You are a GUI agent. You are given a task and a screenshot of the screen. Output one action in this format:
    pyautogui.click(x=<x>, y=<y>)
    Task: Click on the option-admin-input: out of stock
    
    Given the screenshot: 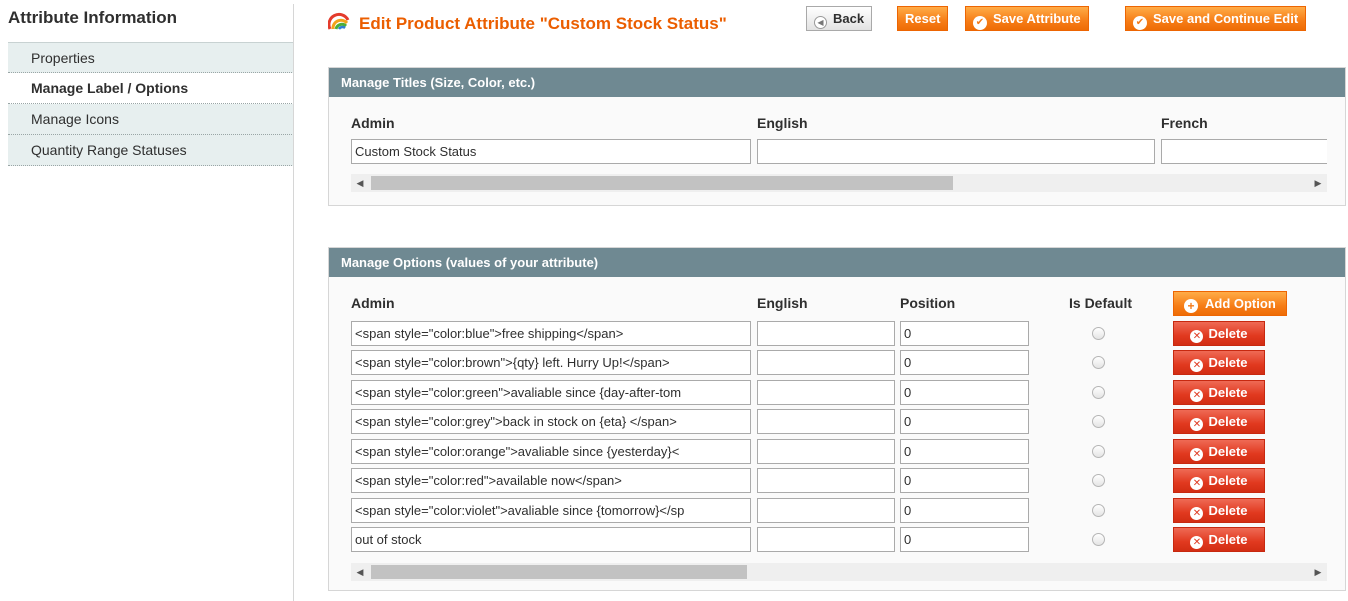 What is the action you would take?
    pyautogui.click(x=551, y=539)
    